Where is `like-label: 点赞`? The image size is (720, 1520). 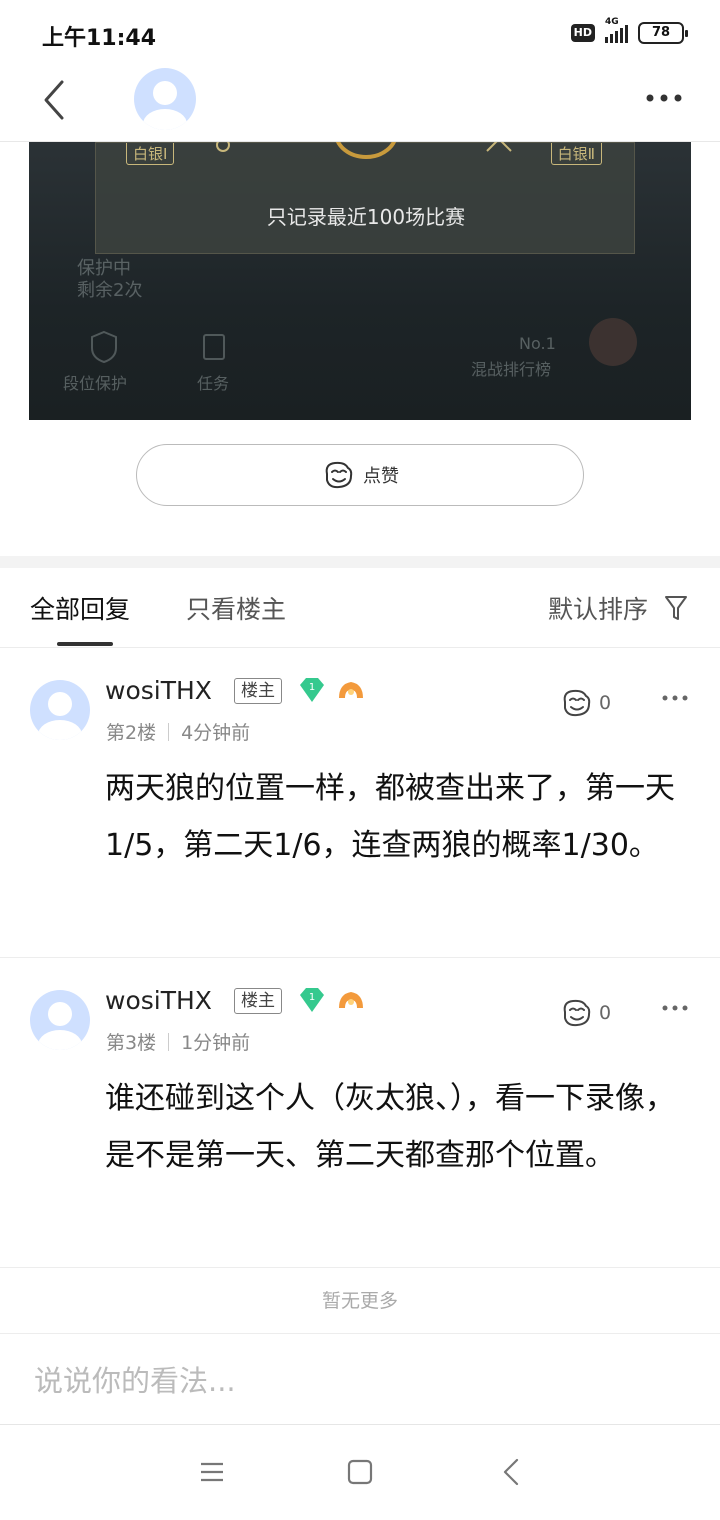
like-label: 点赞 is located at coordinates (381, 476).